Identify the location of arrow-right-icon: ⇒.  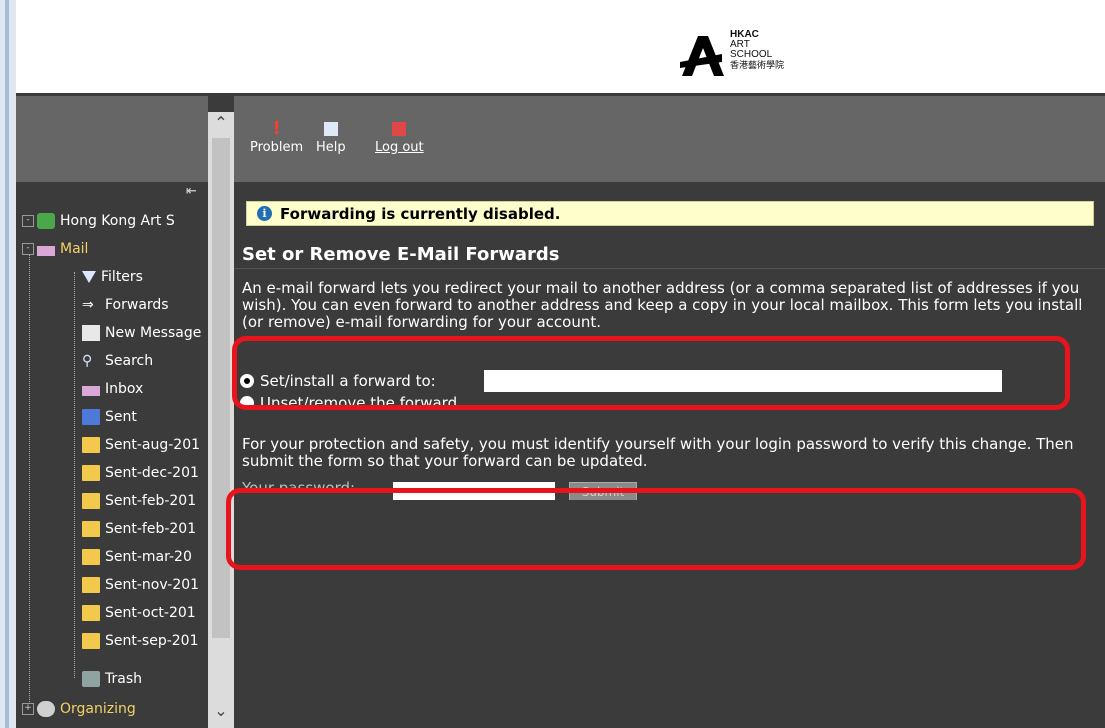
(88, 305).